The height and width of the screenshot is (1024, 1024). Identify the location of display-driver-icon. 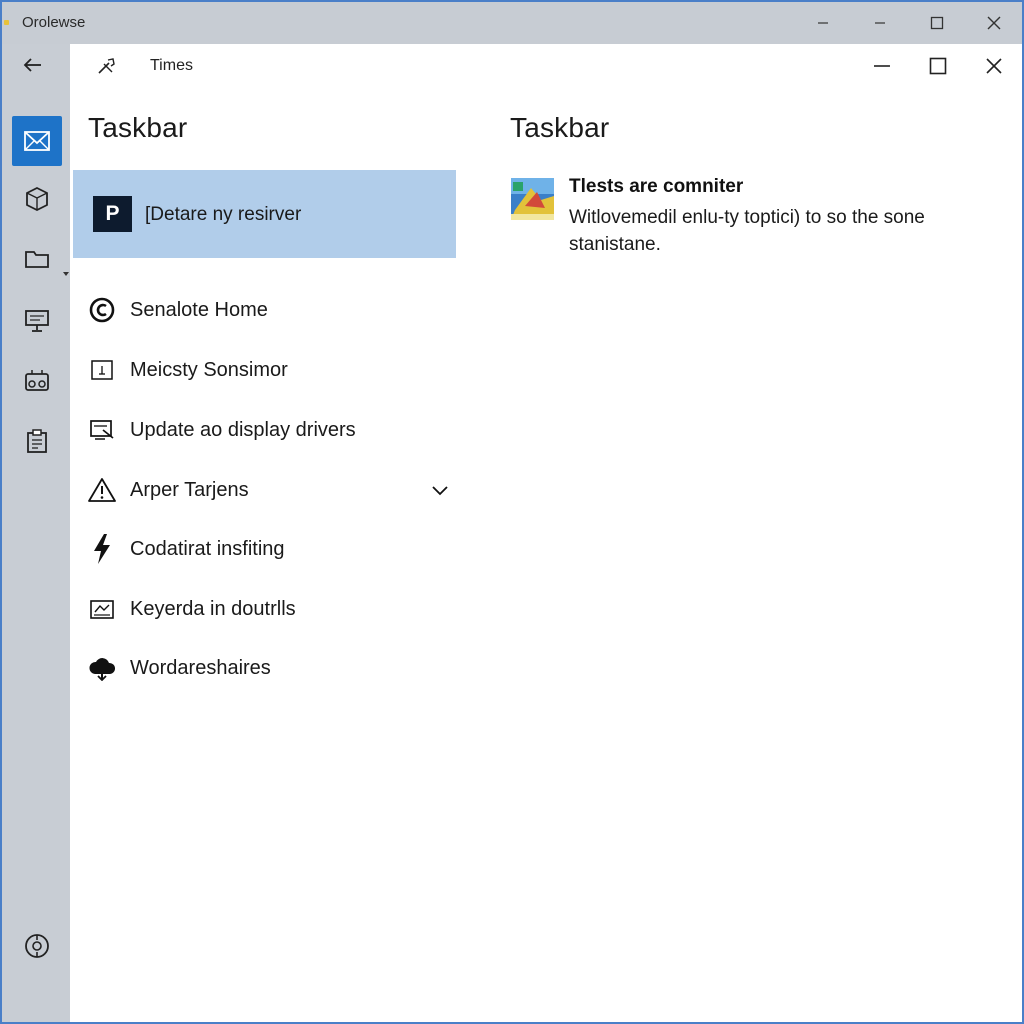
(102, 430).